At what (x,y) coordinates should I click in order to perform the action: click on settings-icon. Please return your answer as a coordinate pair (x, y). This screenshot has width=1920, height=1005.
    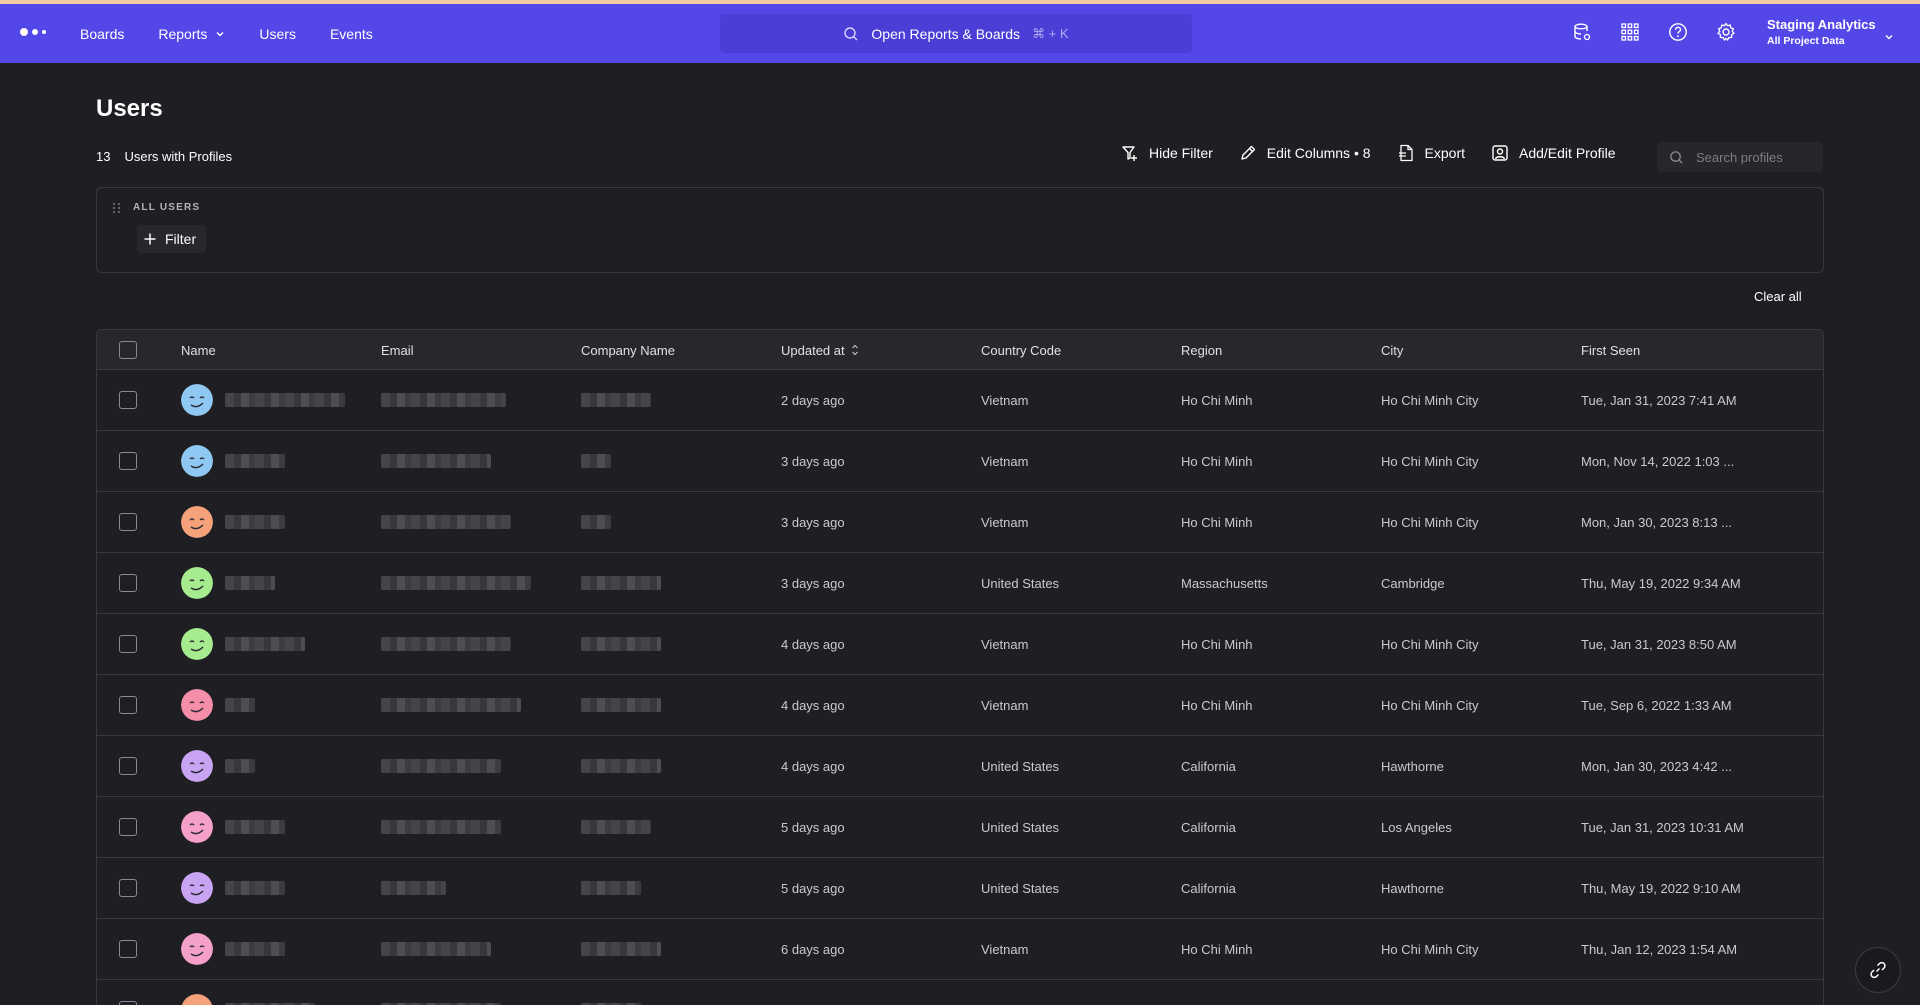
    Looking at the image, I should click on (1726, 32).